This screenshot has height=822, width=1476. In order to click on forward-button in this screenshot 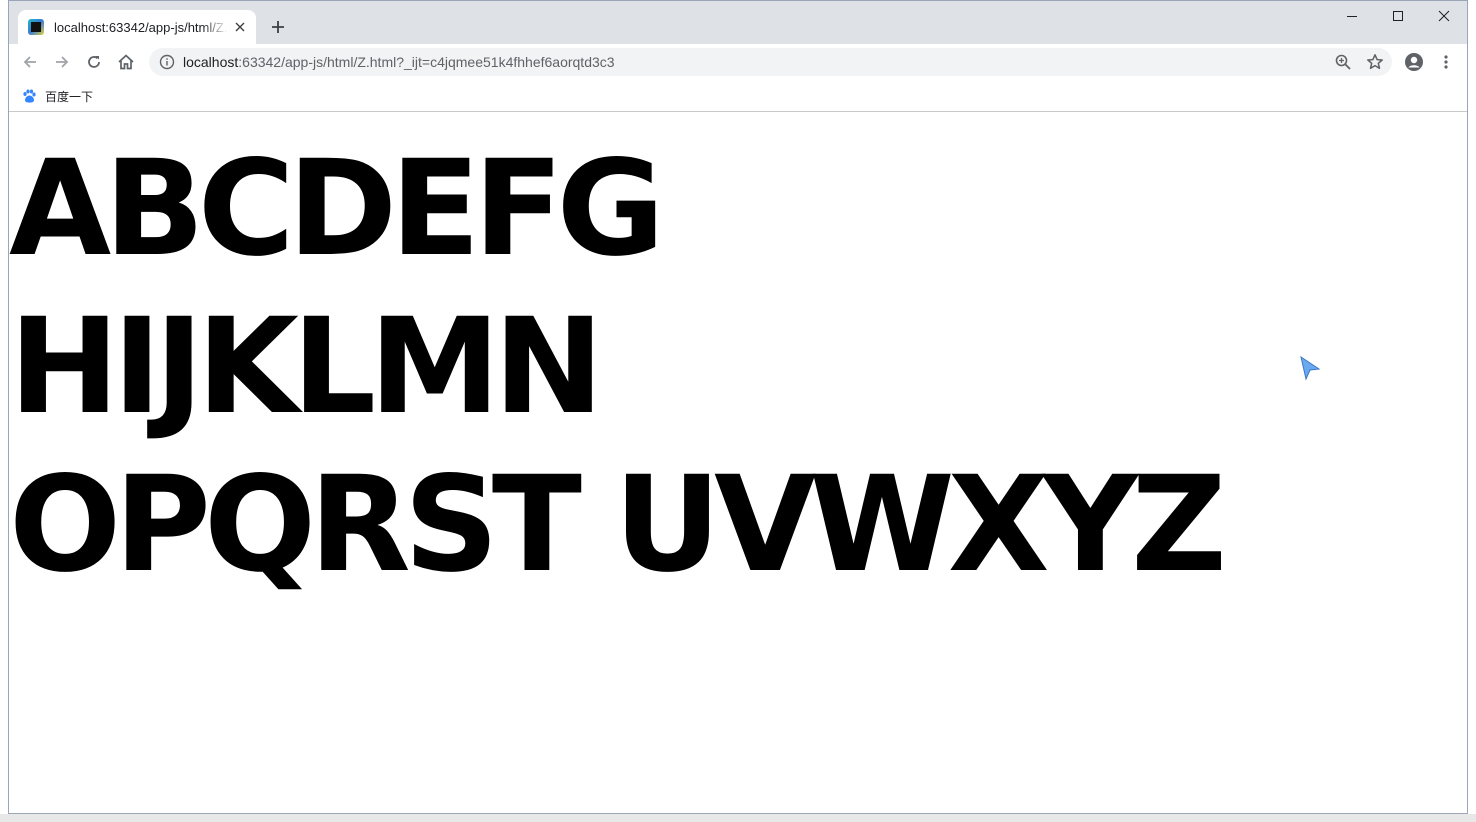, I will do `click(62, 62)`.